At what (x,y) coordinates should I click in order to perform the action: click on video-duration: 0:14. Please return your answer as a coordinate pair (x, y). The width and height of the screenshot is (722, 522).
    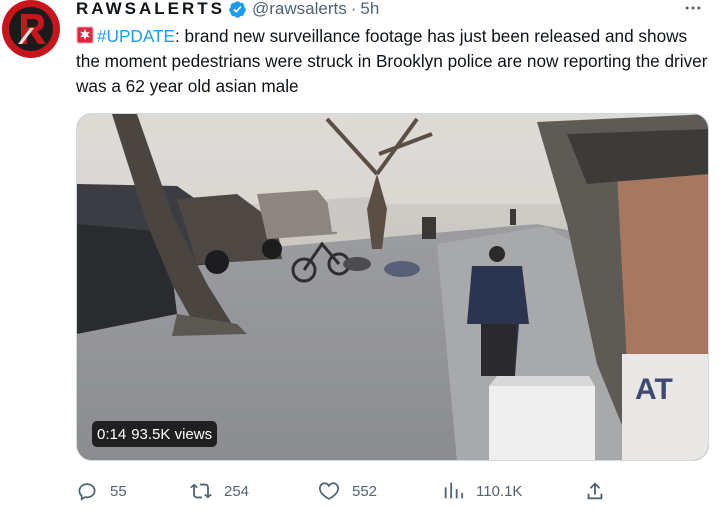
    Looking at the image, I should click on (112, 434).